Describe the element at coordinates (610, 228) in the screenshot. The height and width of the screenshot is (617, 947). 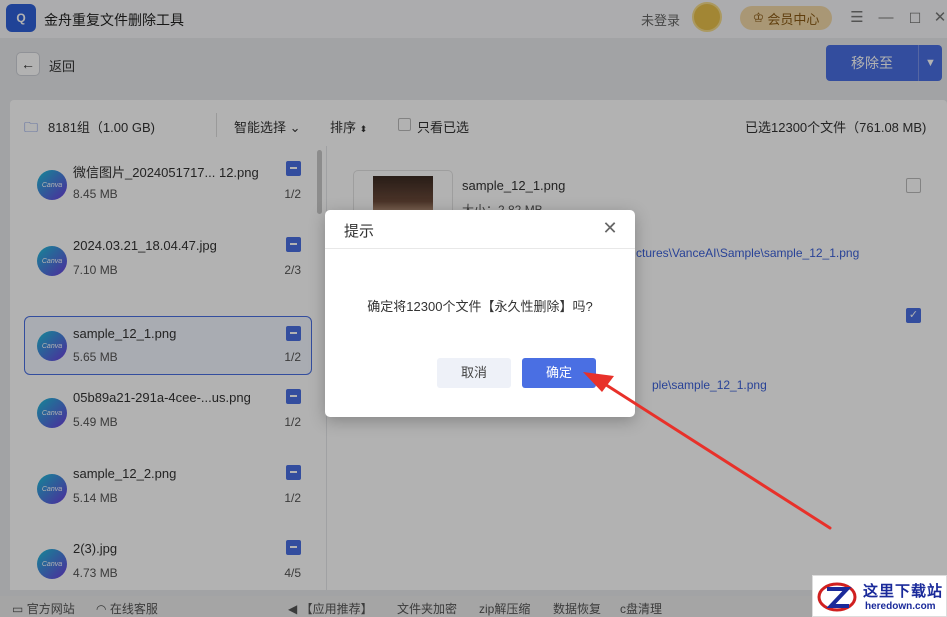
I see `close-icon: ✕` at that location.